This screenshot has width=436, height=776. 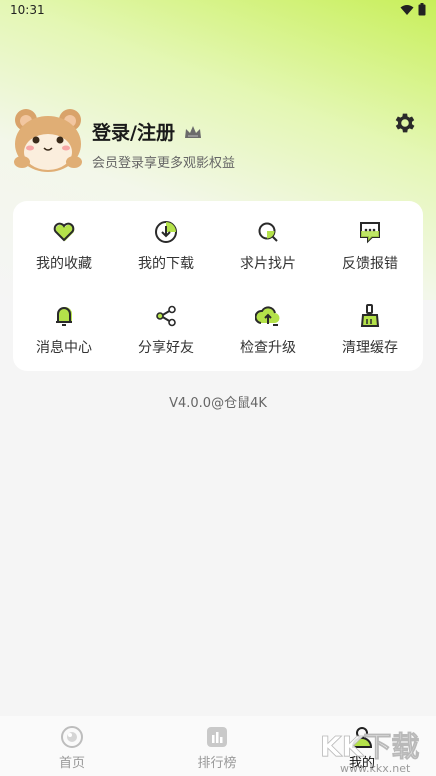 What do you see at coordinates (268, 338) in the screenshot?
I see `menu-item-upgrade: 检查升级` at bounding box center [268, 338].